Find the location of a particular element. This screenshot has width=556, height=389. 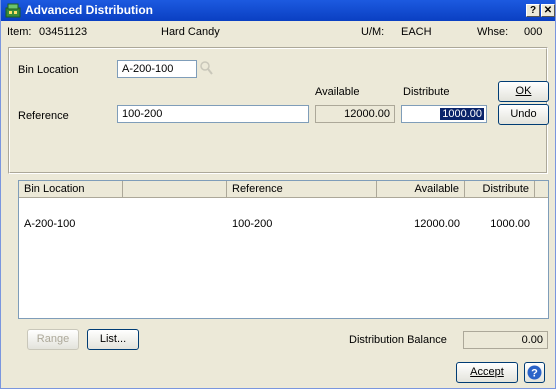

column-header-bin-location: Bin Location is located at coordinates (71, 189).